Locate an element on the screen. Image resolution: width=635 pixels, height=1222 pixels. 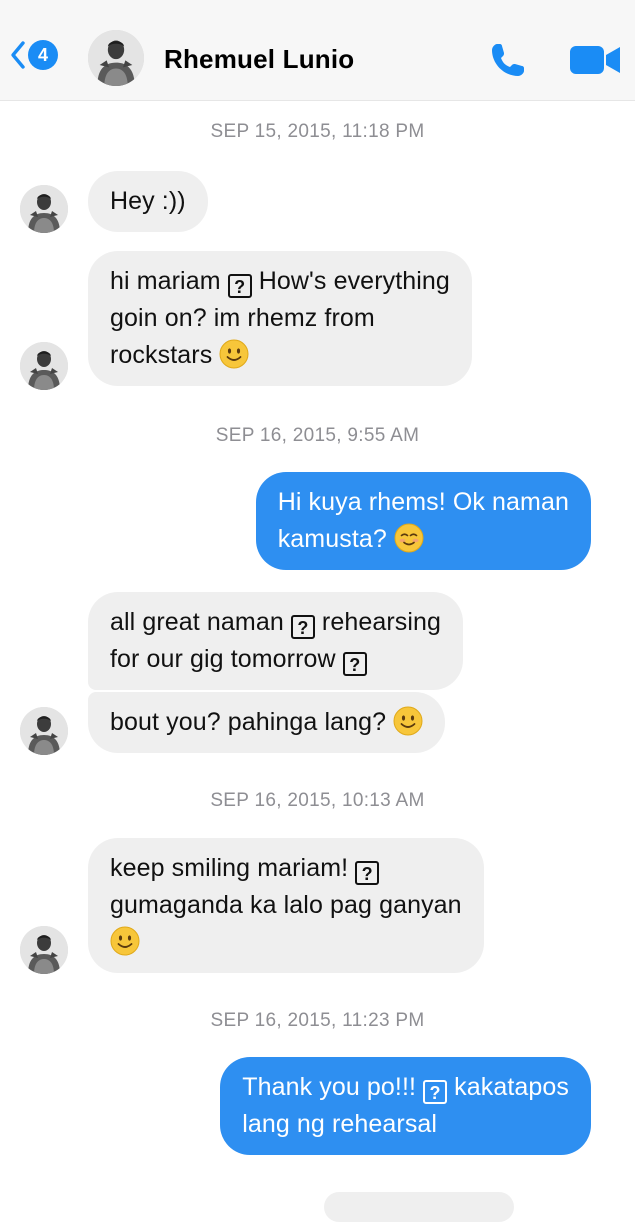
timestamp: SEP 16, 2015, 10:13 AM is located at coordinates (317, 800).